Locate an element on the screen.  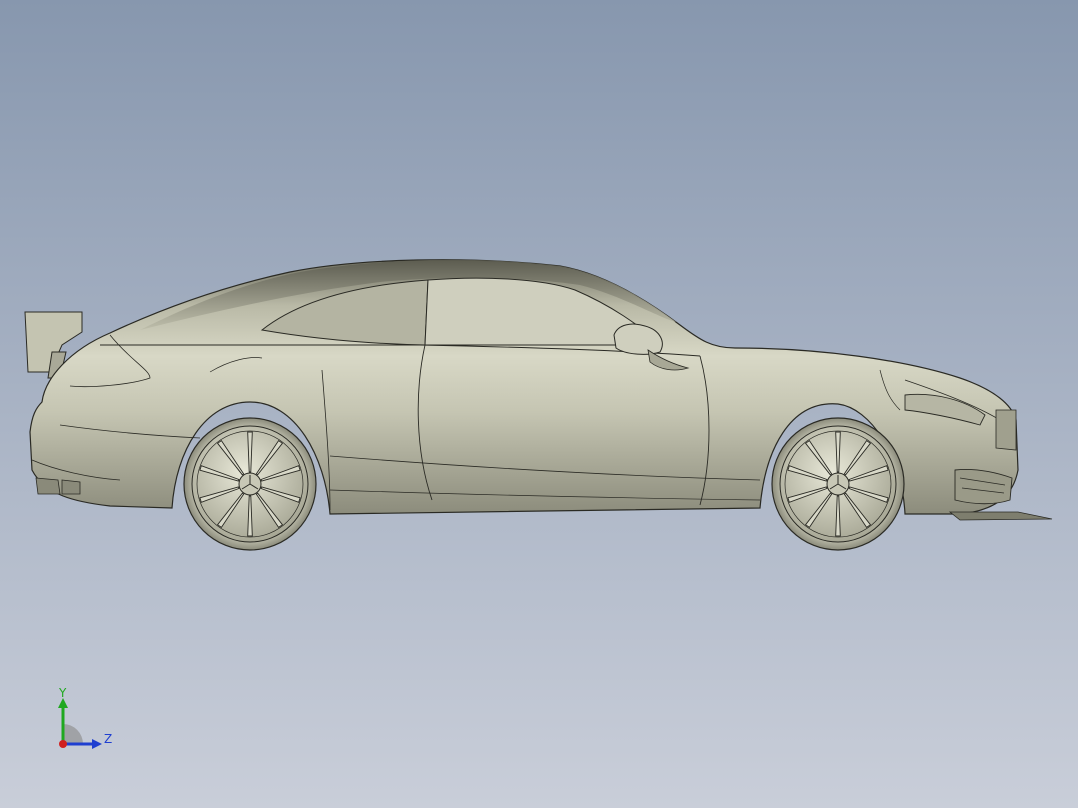
y-axis-label: Y is located at coordinates (63, 693).